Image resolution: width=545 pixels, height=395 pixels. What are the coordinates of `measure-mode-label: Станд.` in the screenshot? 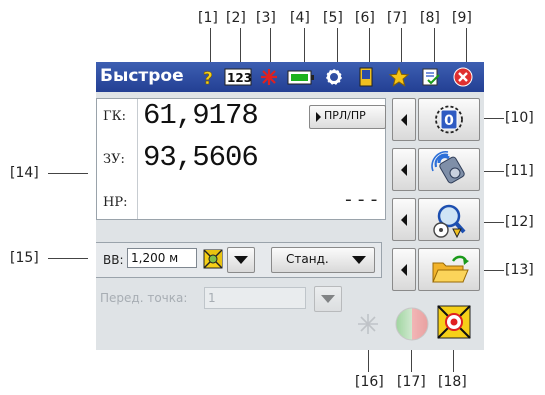 It's located at (307, 259).